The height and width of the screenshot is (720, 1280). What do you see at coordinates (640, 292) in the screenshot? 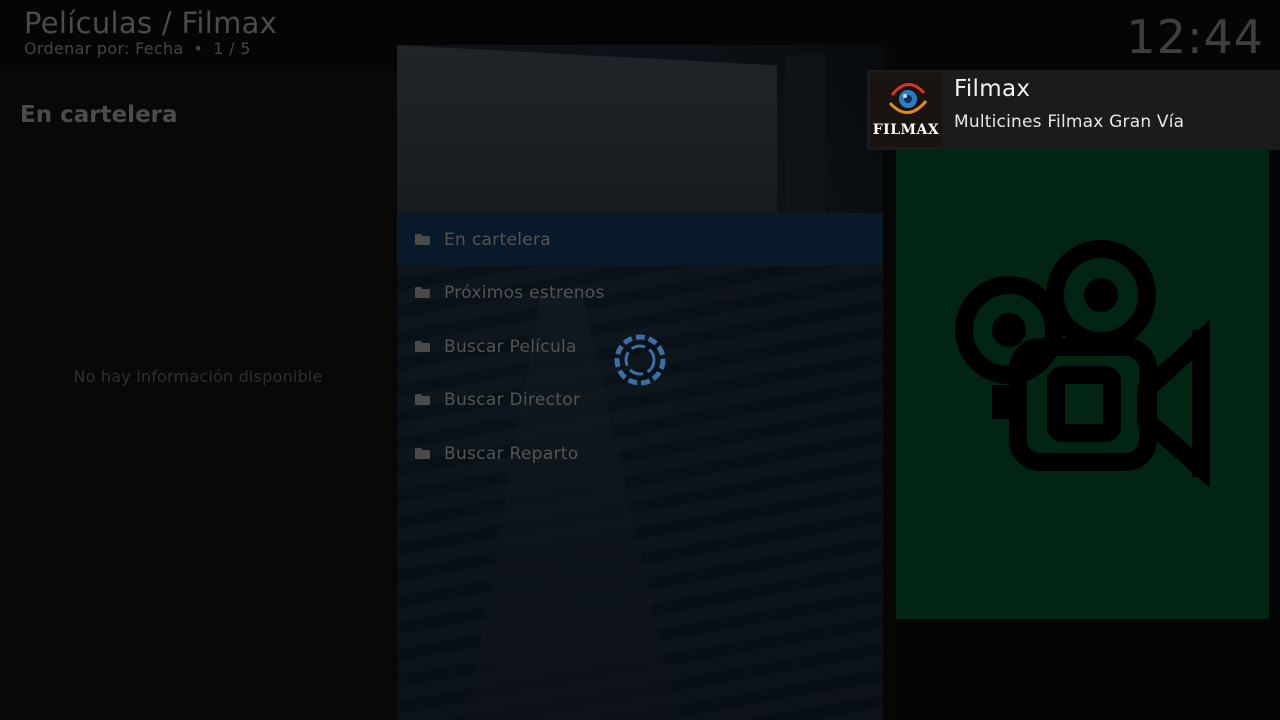
I see `list-item-proximos-estrenos: Próximos estrenos` at bounding box center [640, 292].